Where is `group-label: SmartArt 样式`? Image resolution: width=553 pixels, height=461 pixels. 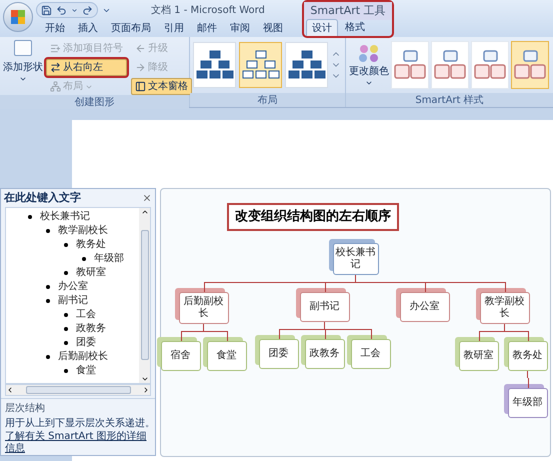 group-label: SmartArt 样式 is located at coordinates (449, 100).